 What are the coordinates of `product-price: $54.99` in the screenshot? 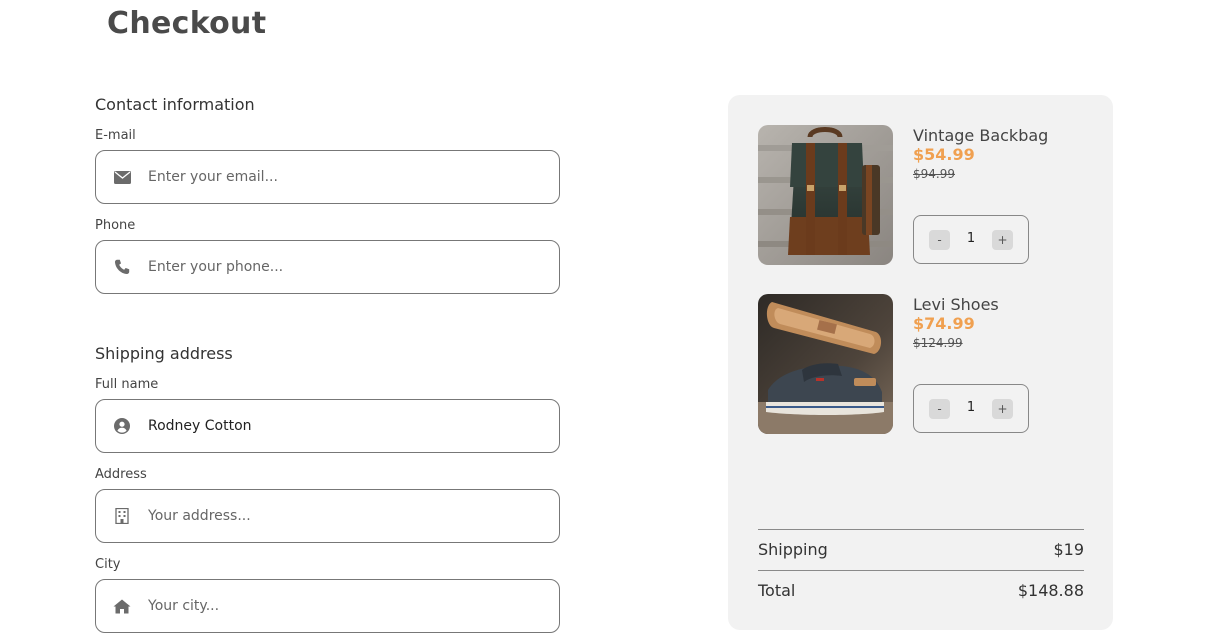 It's located at (944, 154).